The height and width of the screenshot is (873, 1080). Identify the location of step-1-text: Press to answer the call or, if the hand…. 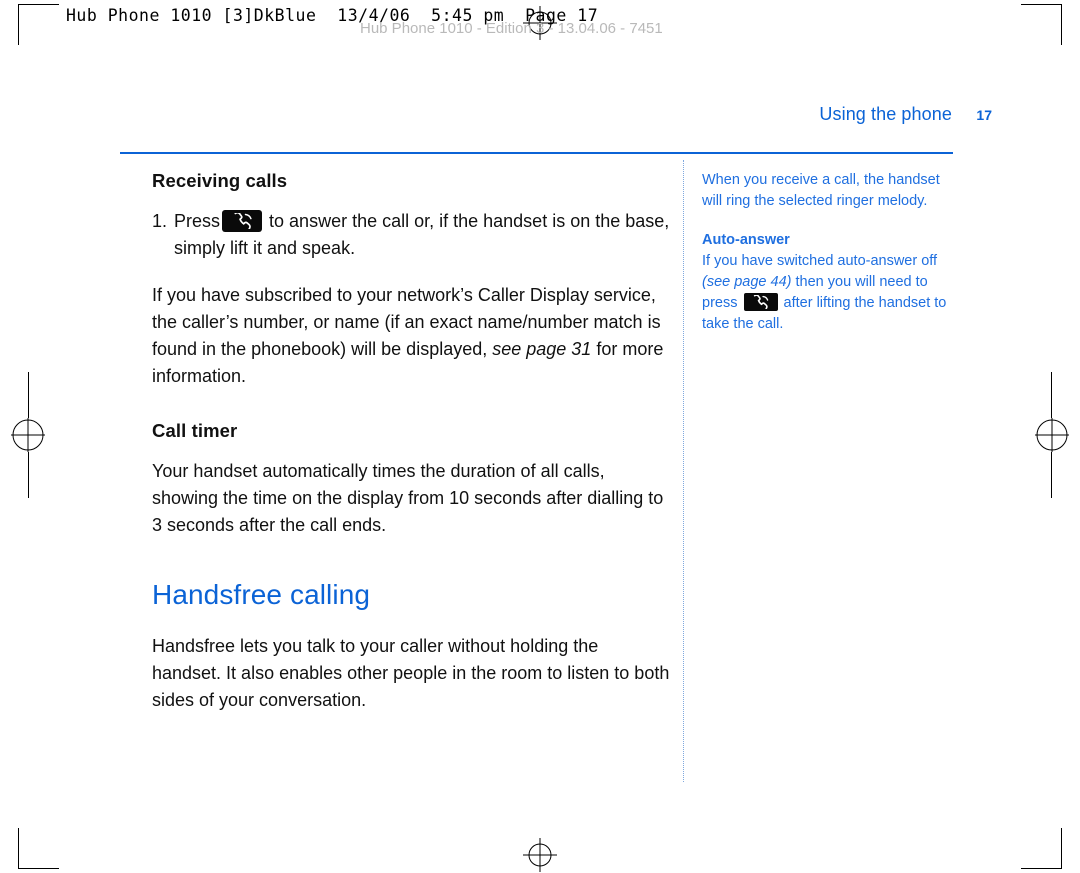
(423, 235).